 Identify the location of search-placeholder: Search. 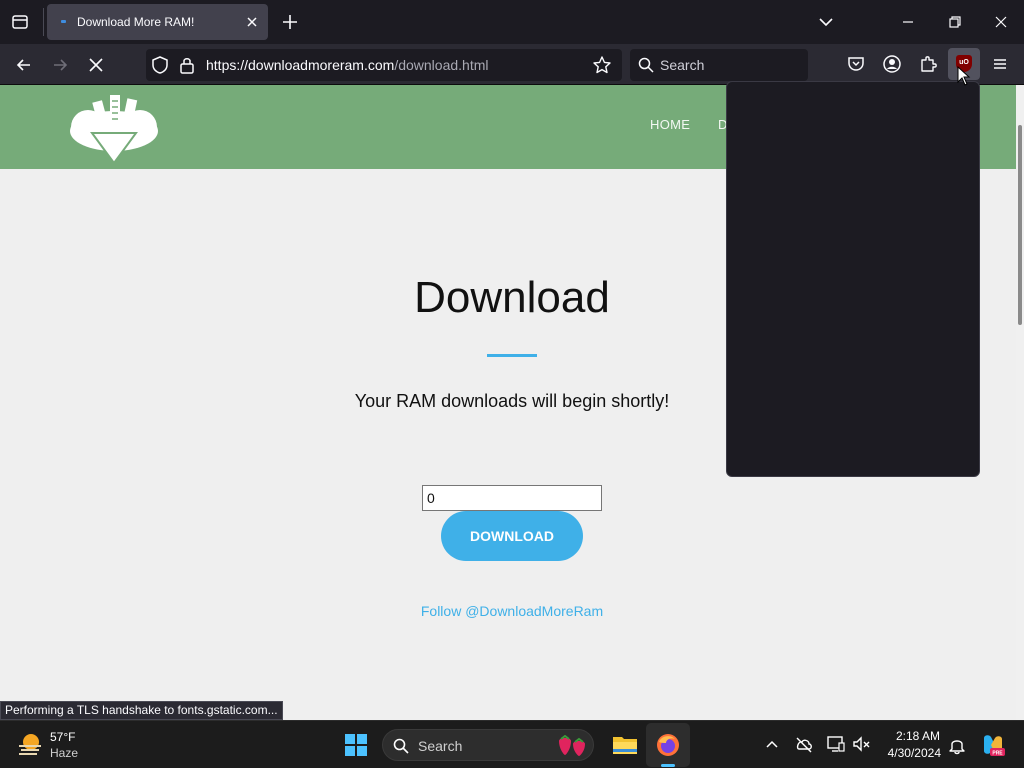
(682, 65).